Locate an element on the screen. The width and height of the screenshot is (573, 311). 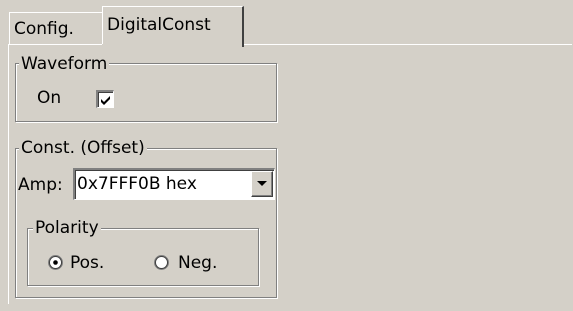
pos-label: Pos. is located at coordinates (87, 263).